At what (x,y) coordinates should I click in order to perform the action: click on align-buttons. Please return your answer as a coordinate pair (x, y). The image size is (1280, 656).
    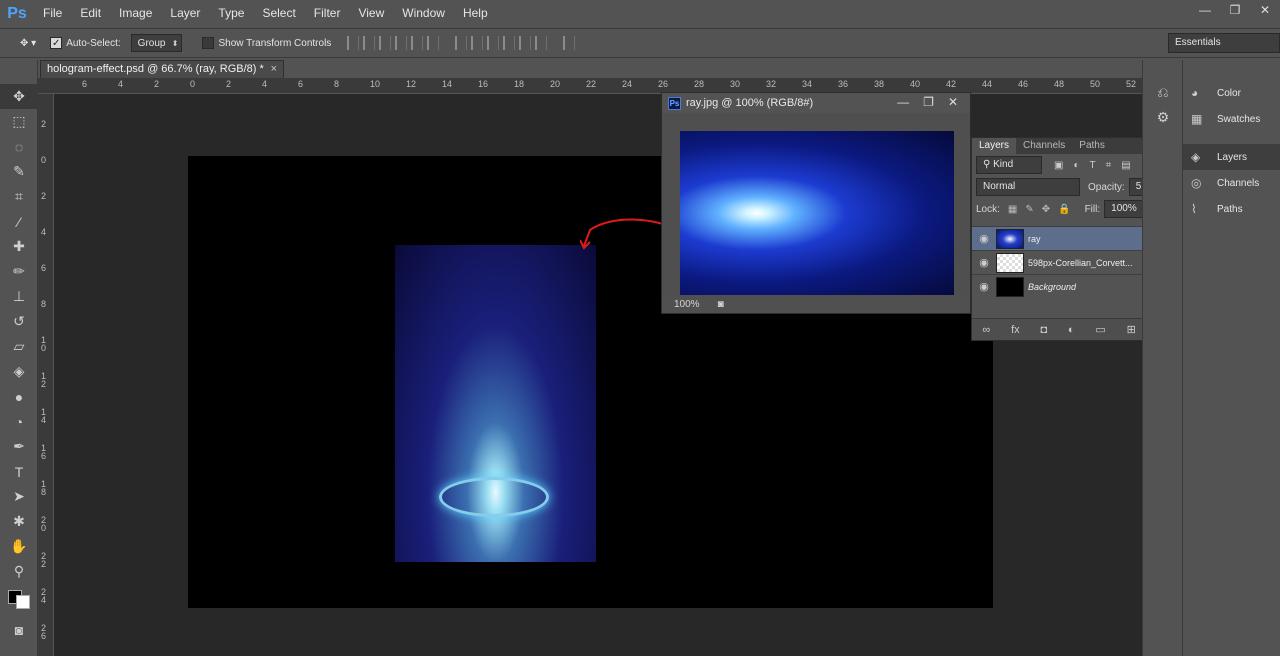
    Looking at the image, I should click on (393, 43).